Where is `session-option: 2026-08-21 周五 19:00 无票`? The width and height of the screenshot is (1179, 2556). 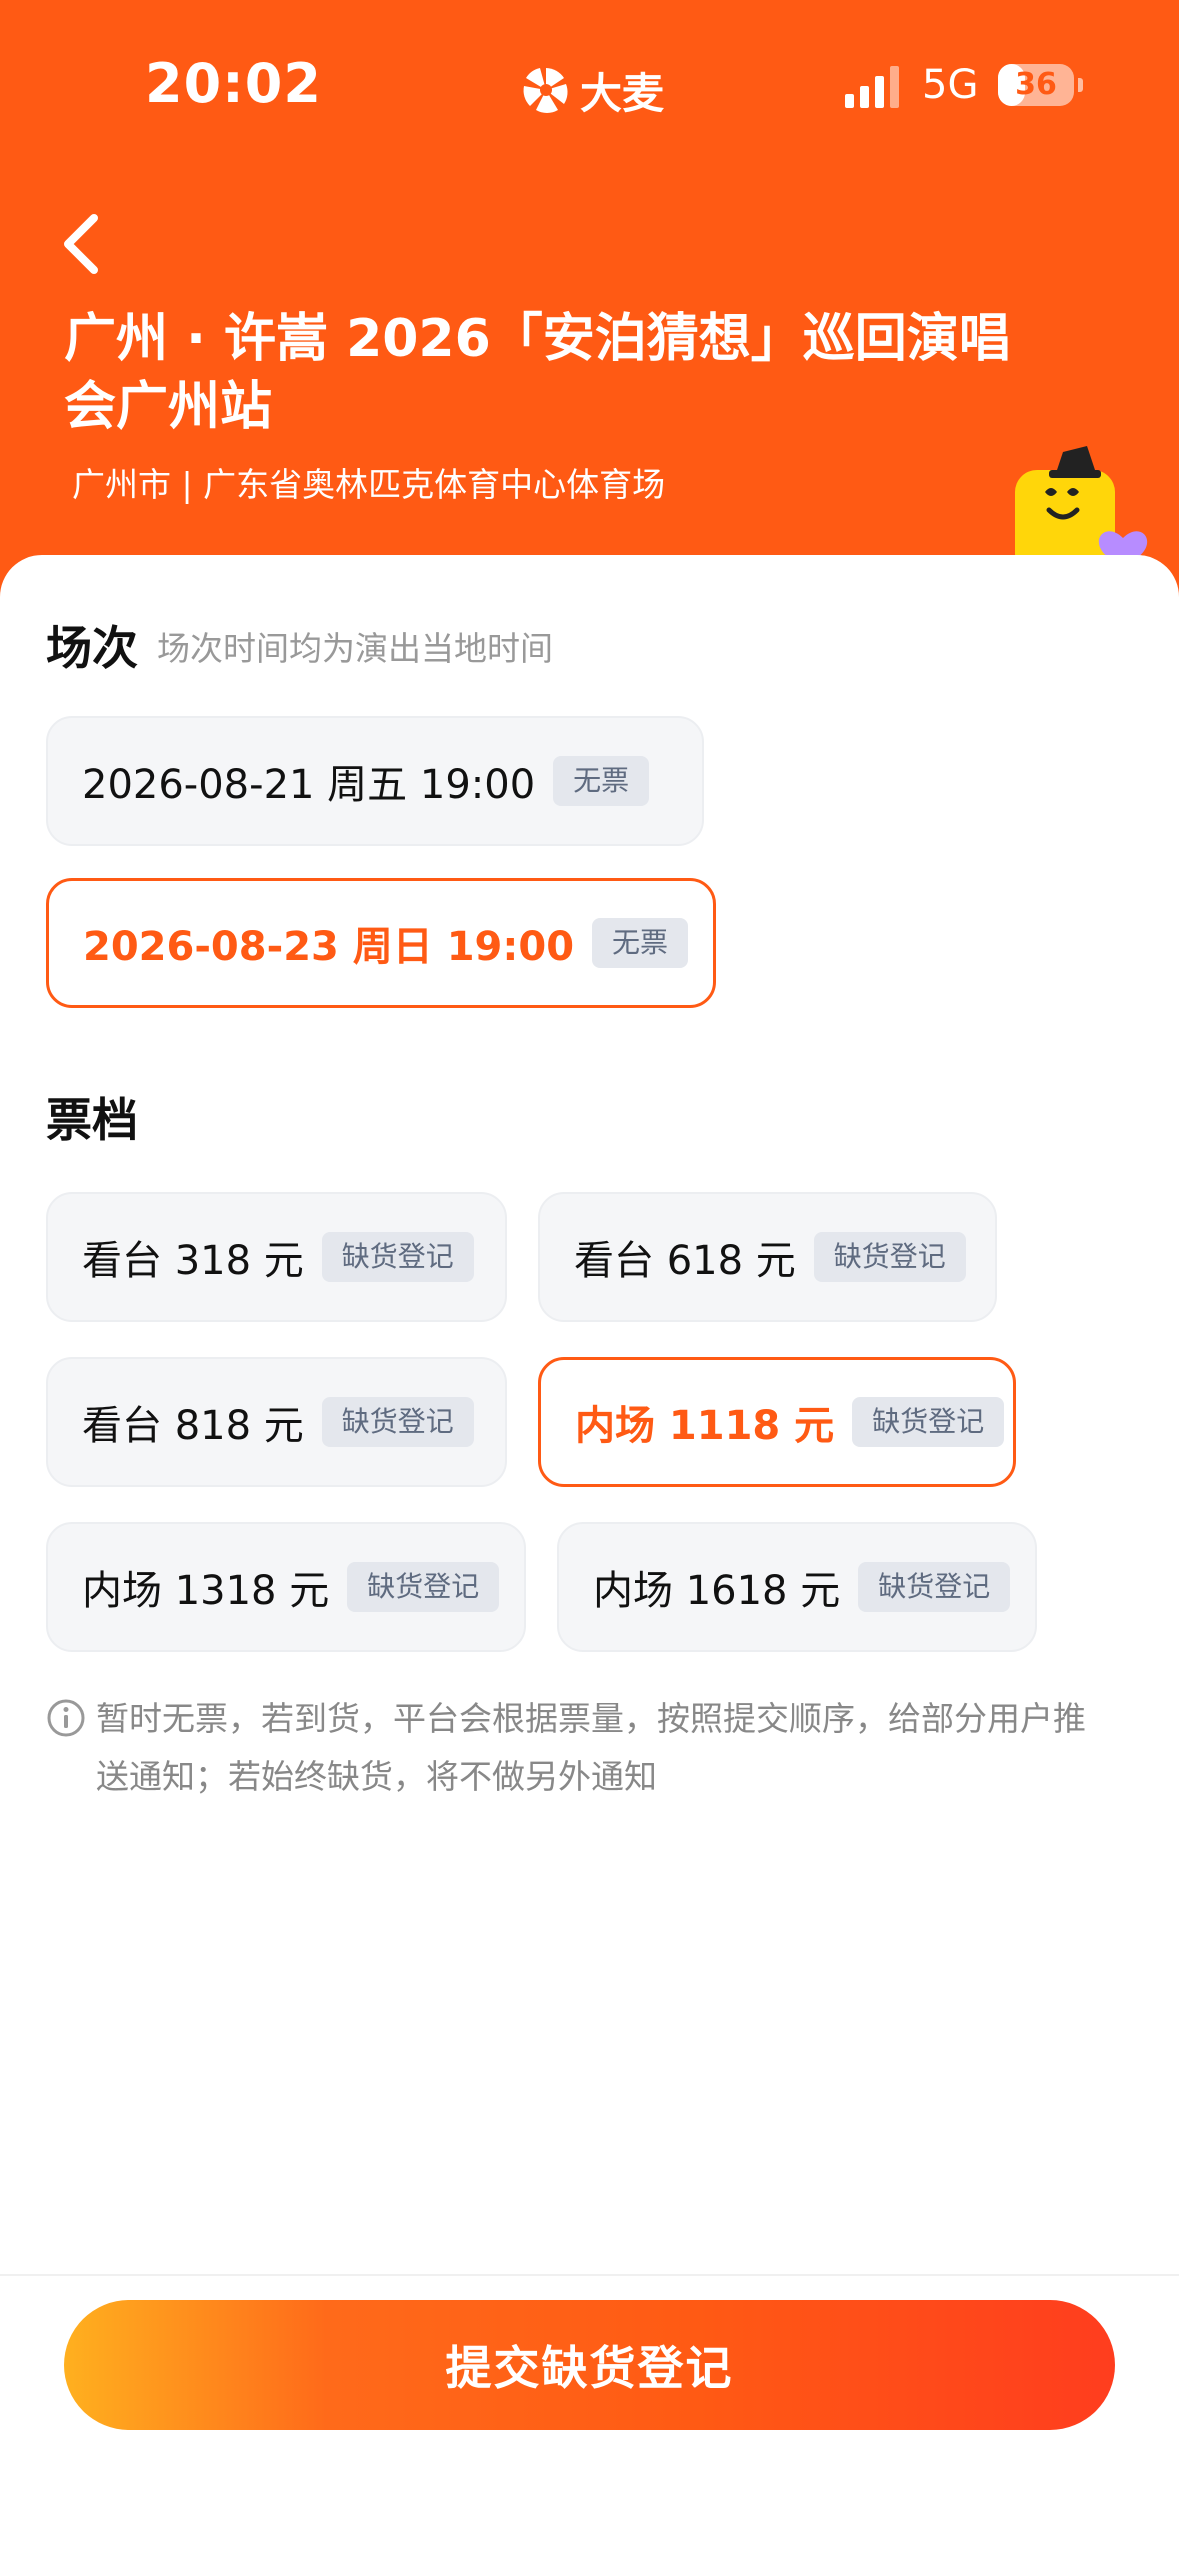
session-option: 2026-08-21 周五 19:00 无票 is located at coordinates (375, 781).